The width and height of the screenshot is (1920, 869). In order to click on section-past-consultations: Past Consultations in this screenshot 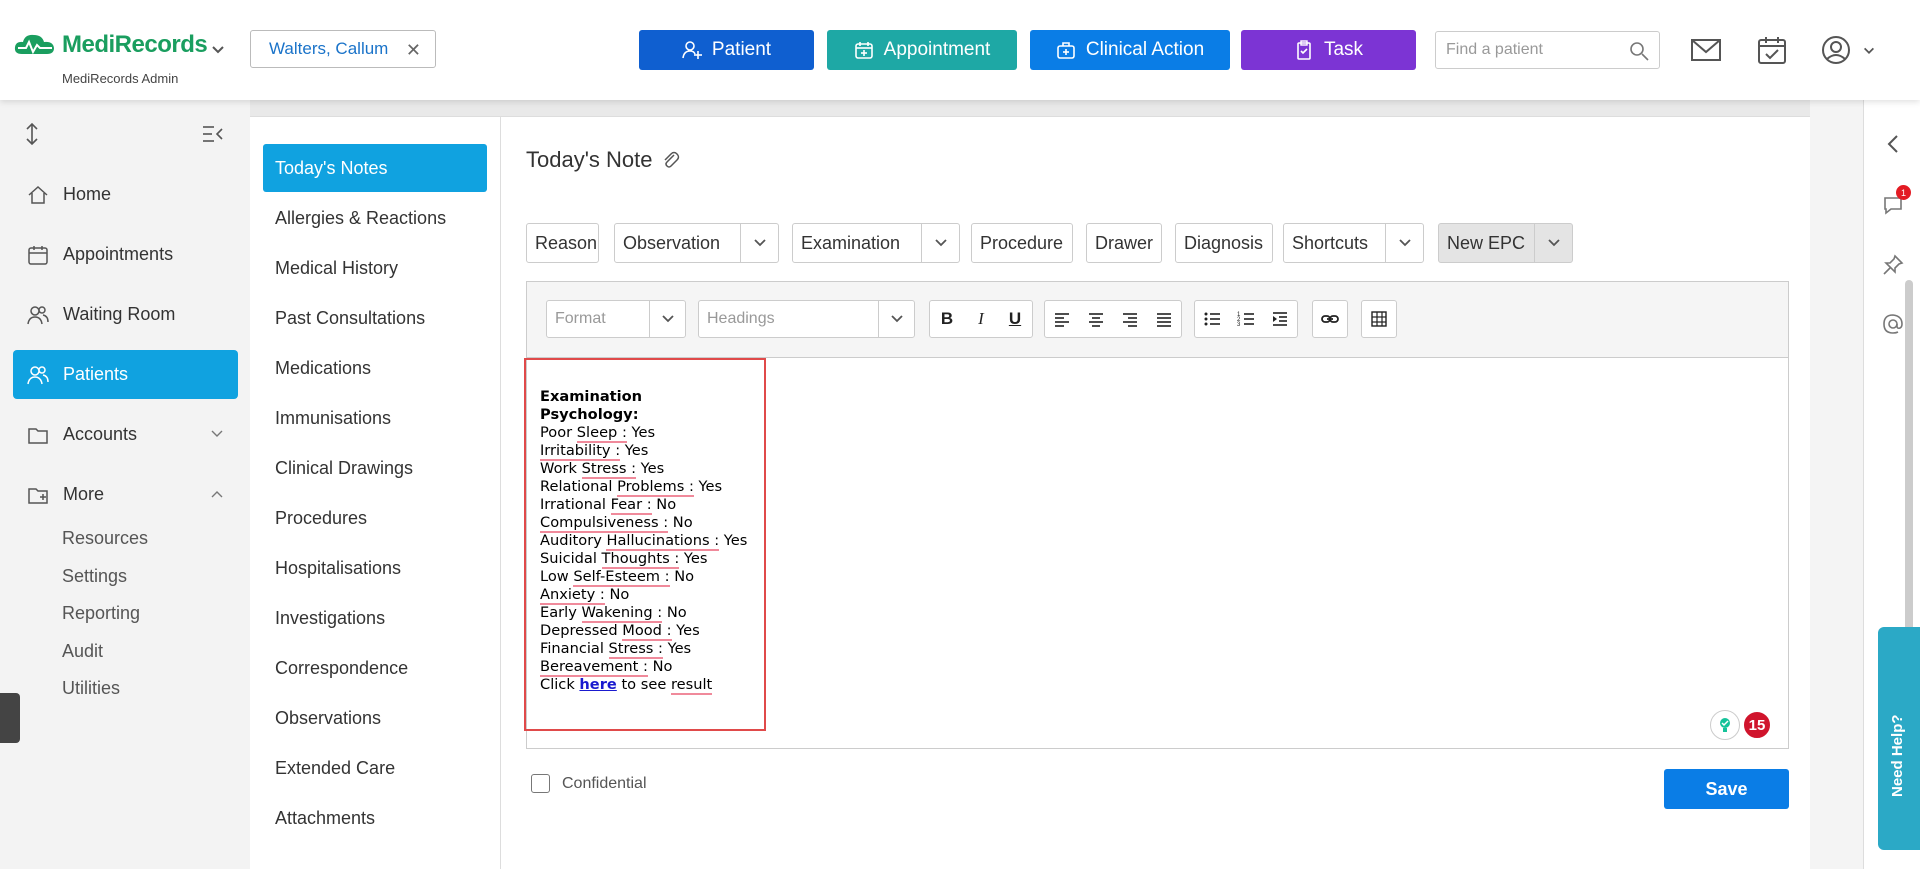, I will do `click(375, 318)`.